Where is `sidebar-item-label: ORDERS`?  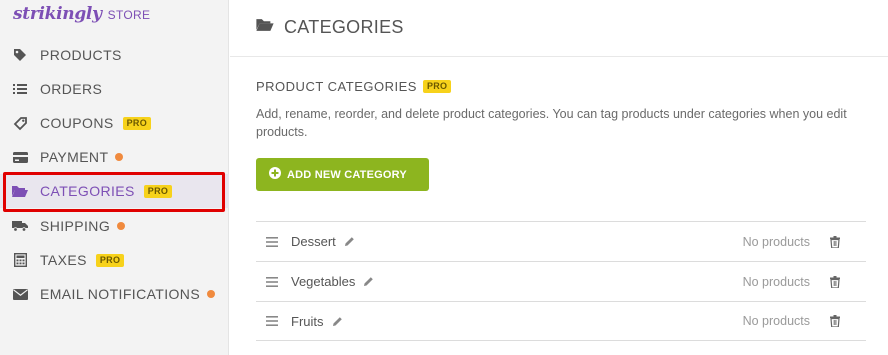
sidebar-item-label: ORDERS is located at coordinates (71, 89).